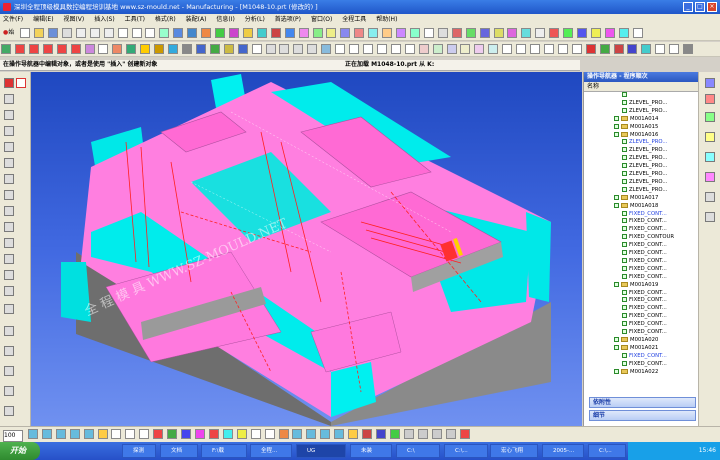 The width and height of the screenshot is (720, 460). What do you see at coordinates (159, 49) in the screenshot?
I see `thread-icon` at bounding box center [159, 49].